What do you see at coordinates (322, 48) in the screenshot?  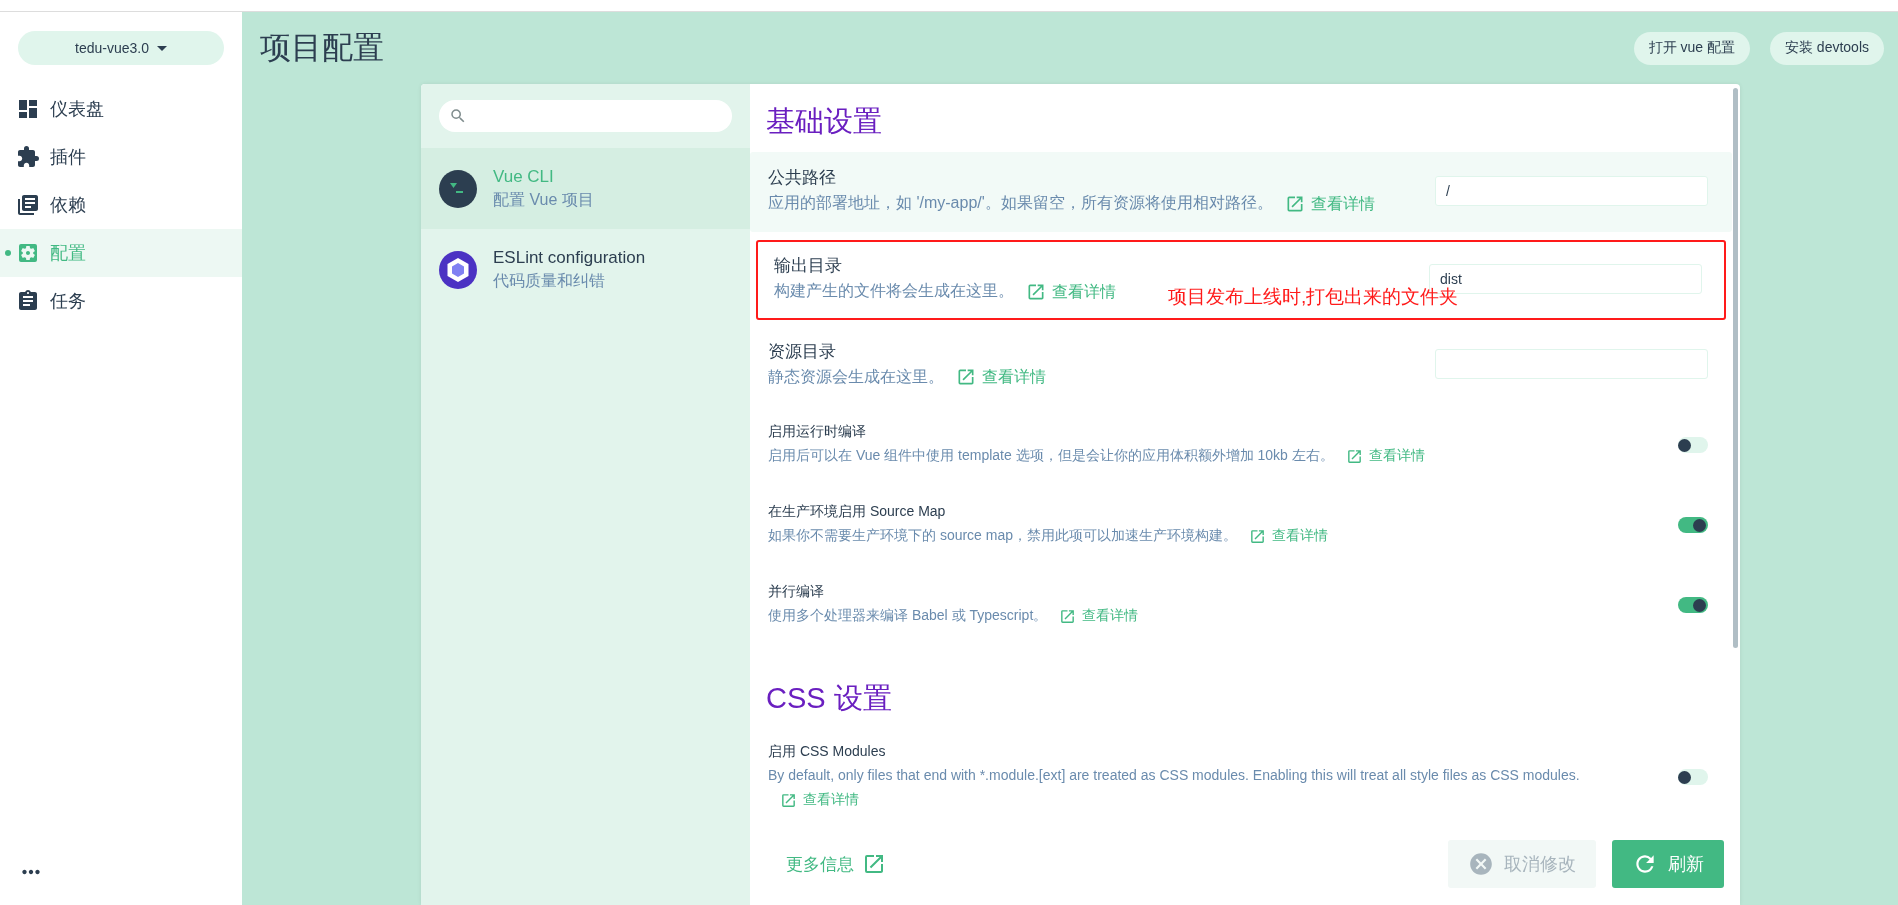 I see `page-title: 项目配置` at bounding box center [322, 48].